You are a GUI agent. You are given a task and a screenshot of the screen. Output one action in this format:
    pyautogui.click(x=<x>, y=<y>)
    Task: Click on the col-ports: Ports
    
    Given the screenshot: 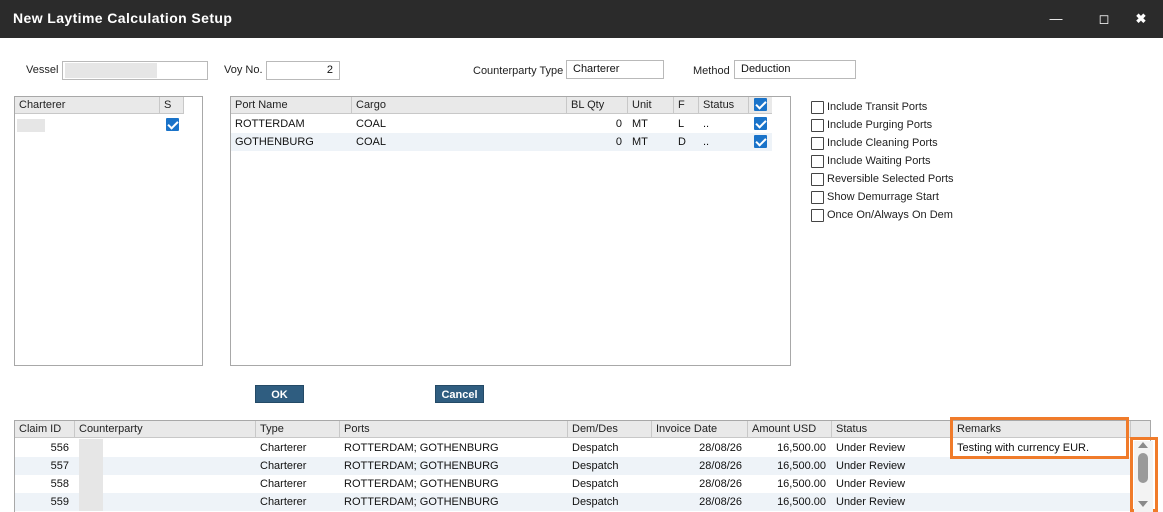 What is the action you would take?
    pyautogui.click(x=454, y=429)
    